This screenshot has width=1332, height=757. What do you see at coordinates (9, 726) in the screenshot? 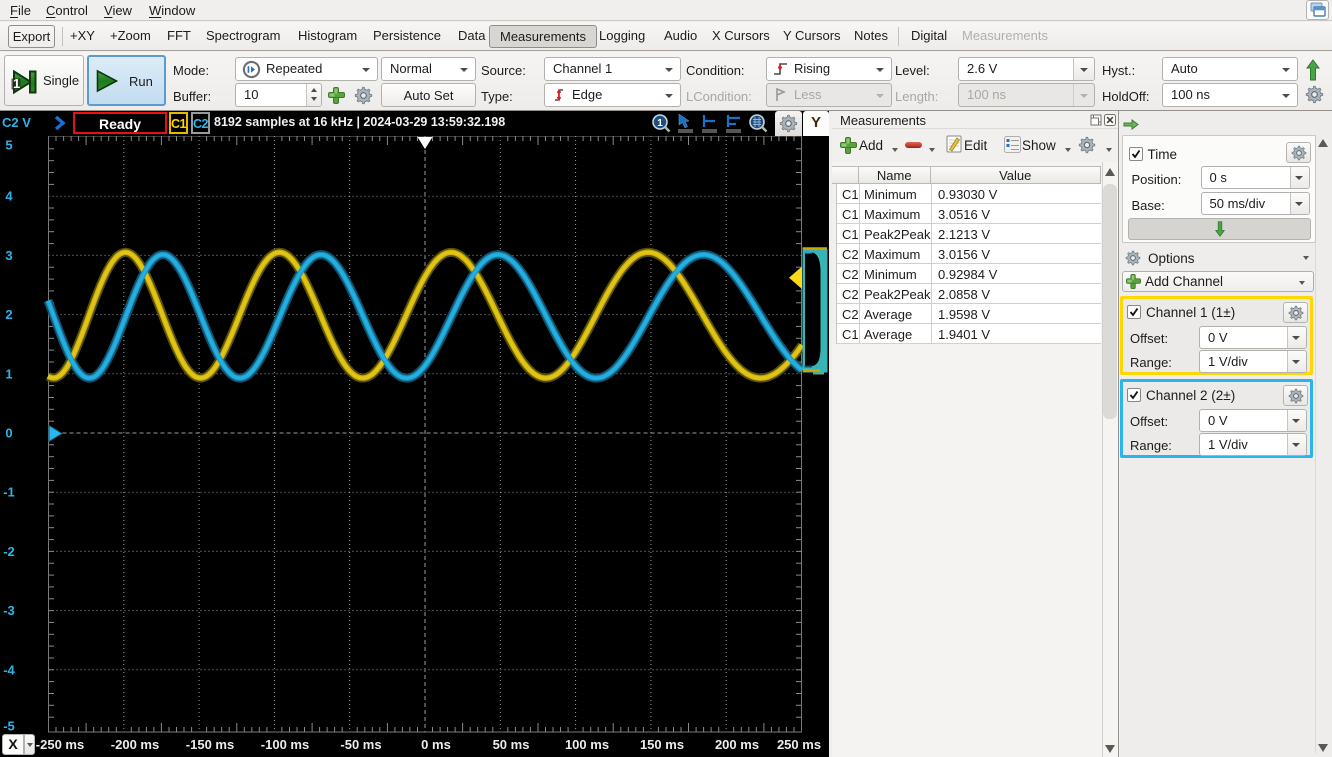
I see `svg-text: -5` at bounding box center [9, 726].